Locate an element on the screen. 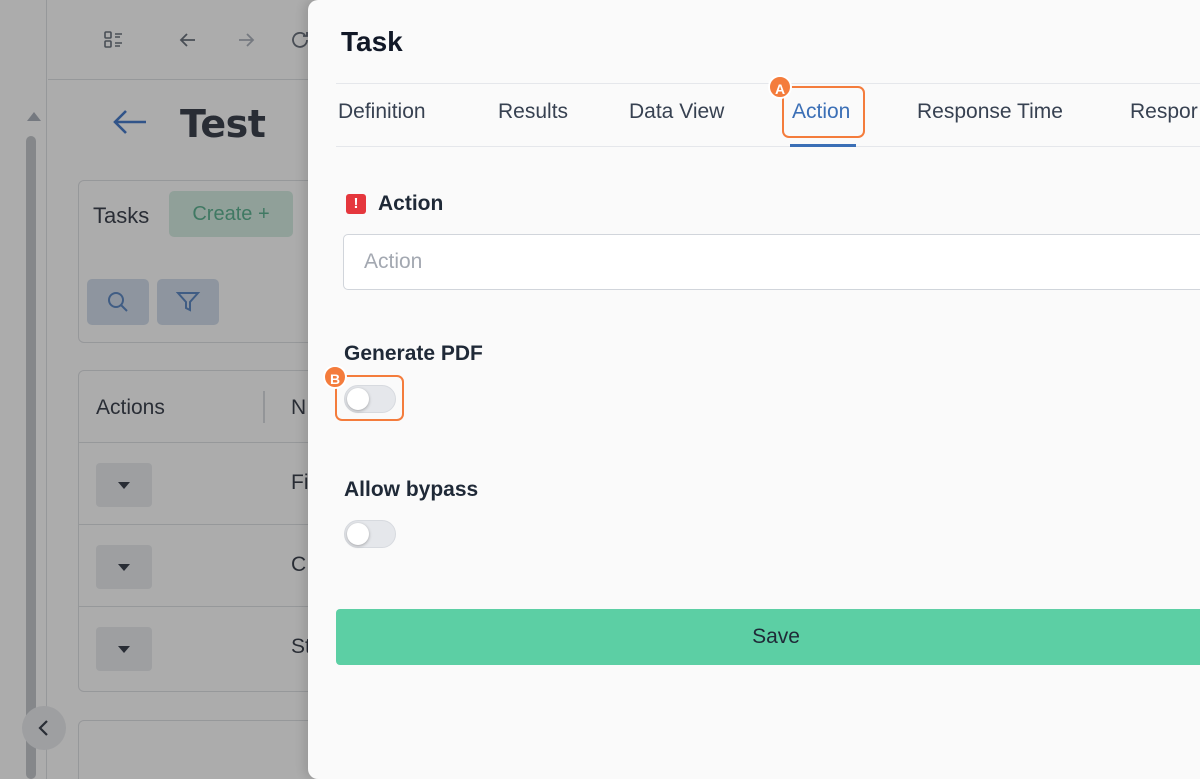  tab-response-time: Response Time is located at coordinates (990, 112).